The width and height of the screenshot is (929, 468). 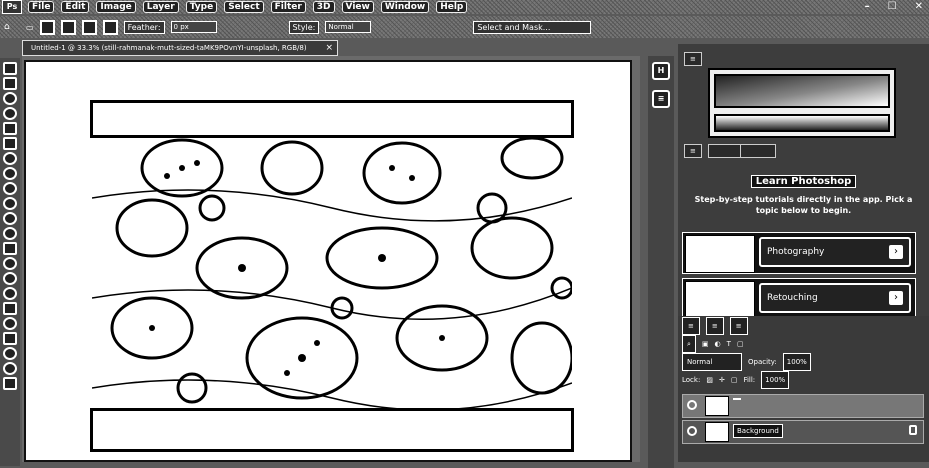 I want to click on photography-thumbnail, so click(x=720, y=254).